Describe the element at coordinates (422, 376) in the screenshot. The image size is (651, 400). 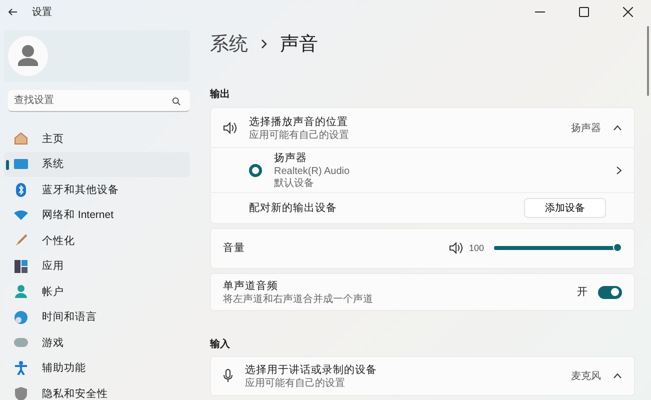
I see `input-picker-row: 选择用于讲话或录制的设备 应用可能有自己的设置 麦克风` at that location.